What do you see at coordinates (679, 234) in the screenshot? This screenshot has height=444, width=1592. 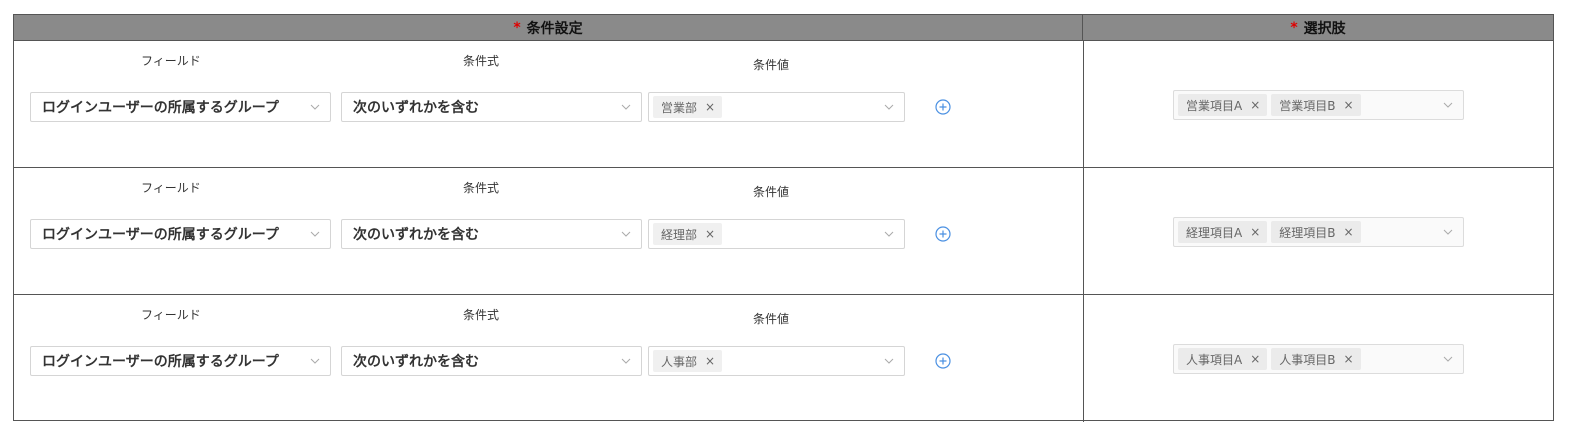 I see `value-tag-label: 経理部` at bounding box center [679, 234].